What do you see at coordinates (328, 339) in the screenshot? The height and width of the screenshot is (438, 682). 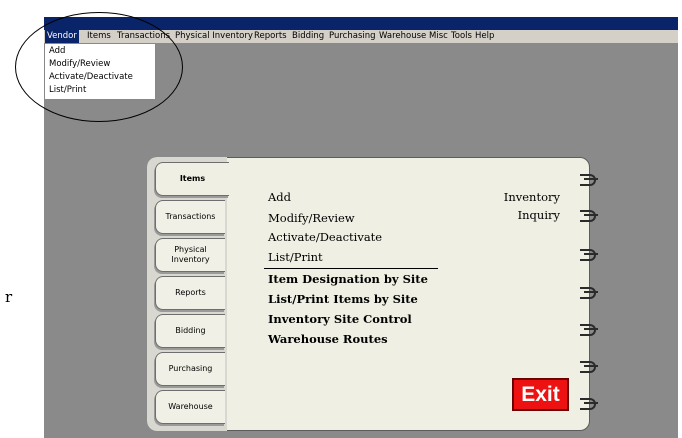 I see `option-warehouse-routes: Warehouse Routes` at bounding box center [328, 339].